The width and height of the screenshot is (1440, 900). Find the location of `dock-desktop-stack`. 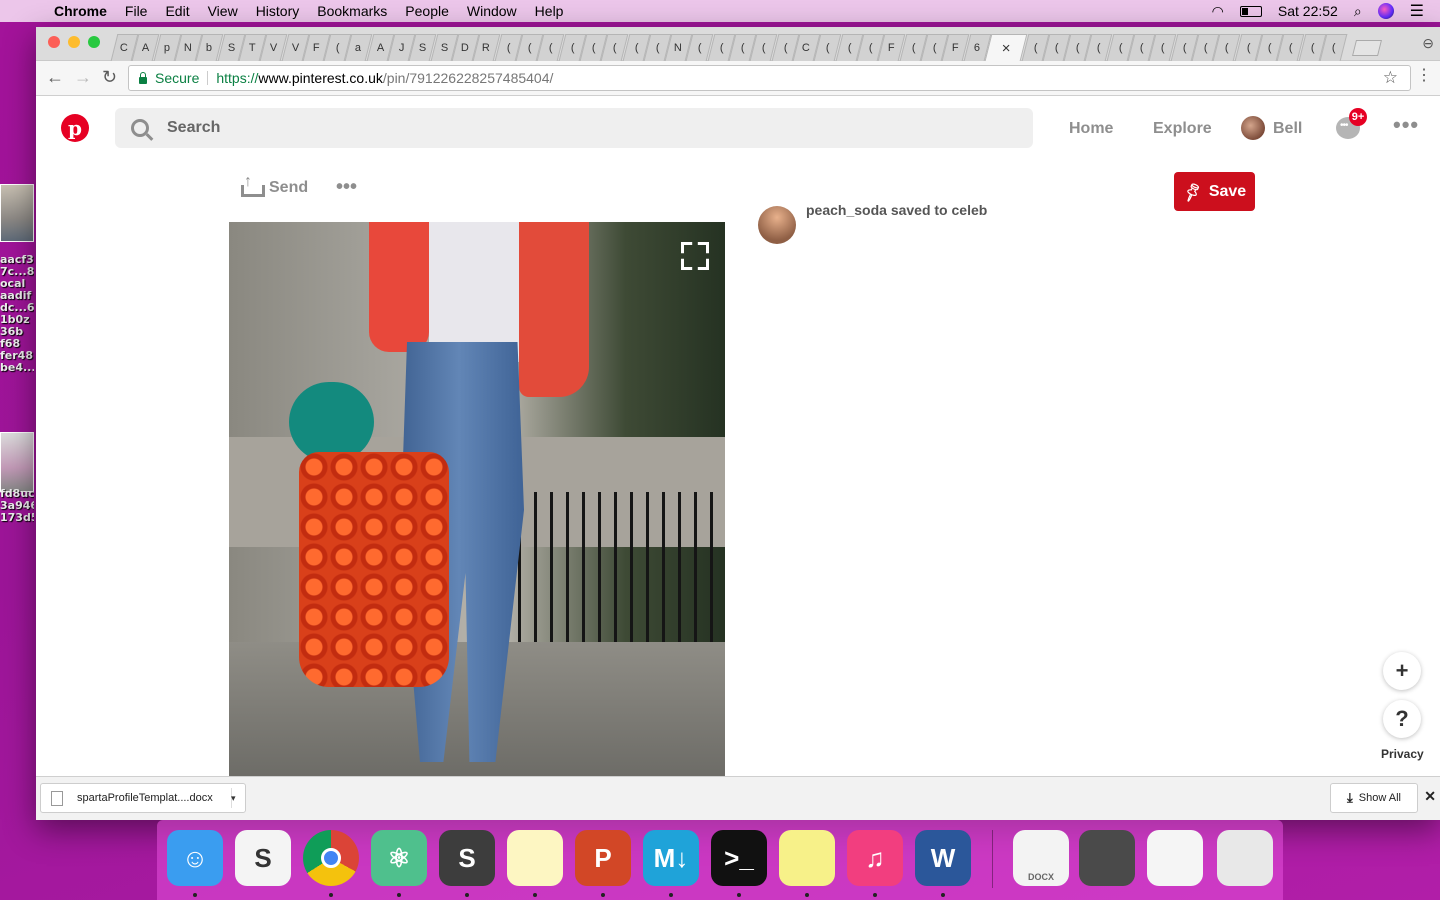

dock-desktop-stack is located at coordinates (1175, 858).